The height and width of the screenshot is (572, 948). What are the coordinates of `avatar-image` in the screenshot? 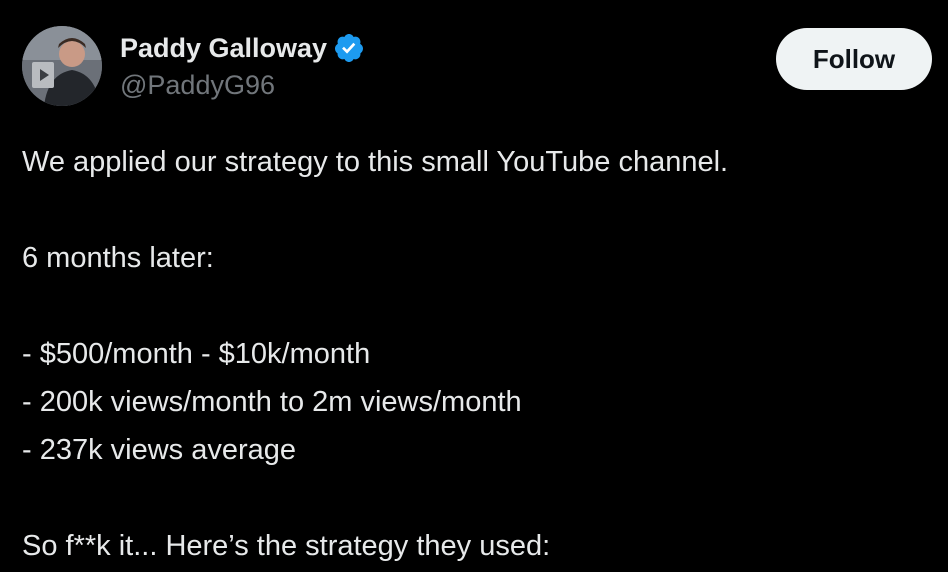 It's located at (62, 66).